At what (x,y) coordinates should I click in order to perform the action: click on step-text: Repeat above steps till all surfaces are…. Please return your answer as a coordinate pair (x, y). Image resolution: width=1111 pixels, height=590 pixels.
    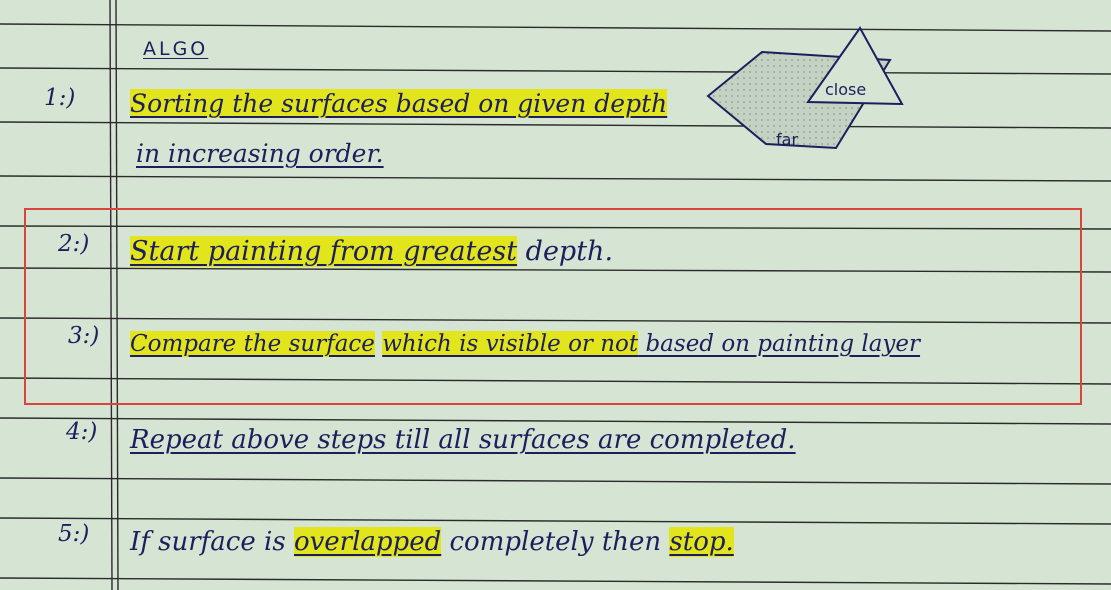
    Looking at the image, I should click on (463, 440).